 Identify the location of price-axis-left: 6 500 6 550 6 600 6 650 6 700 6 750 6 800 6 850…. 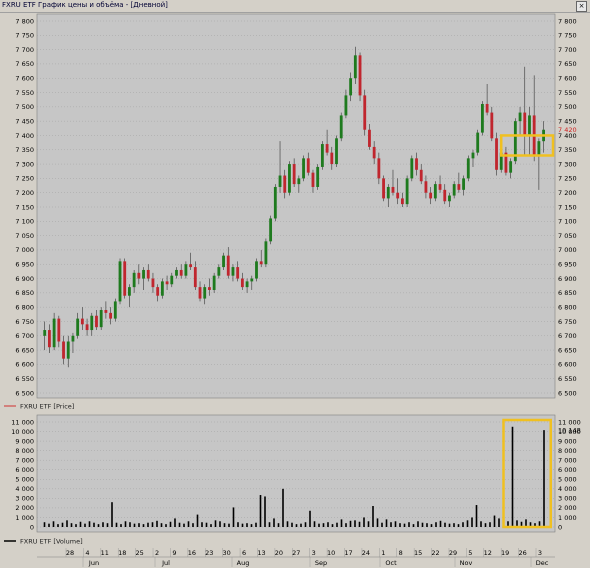
(24, 207).